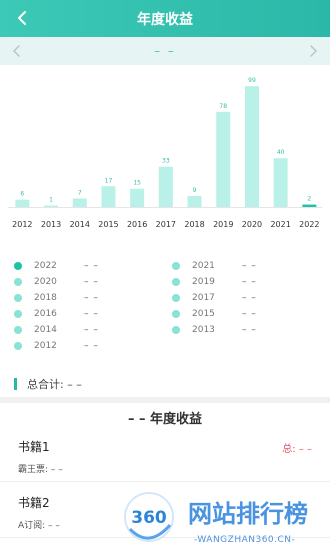 This screenshot has height=550, width=330. What do you see at coordinates (165, 457) in the screenshot?
I see `list-item: 书籍1 霸王票: – – 总: – –` at bounding box center [165, 457].